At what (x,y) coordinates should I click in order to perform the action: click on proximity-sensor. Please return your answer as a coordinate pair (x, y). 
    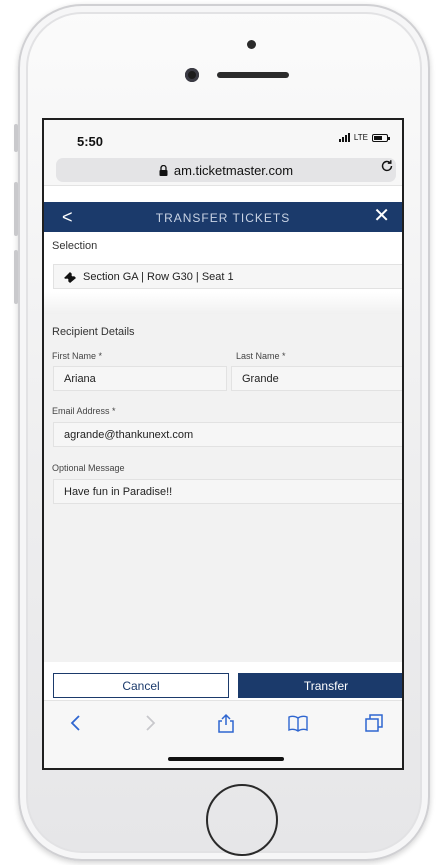
    Looking at the image, I should click on (192, 75).